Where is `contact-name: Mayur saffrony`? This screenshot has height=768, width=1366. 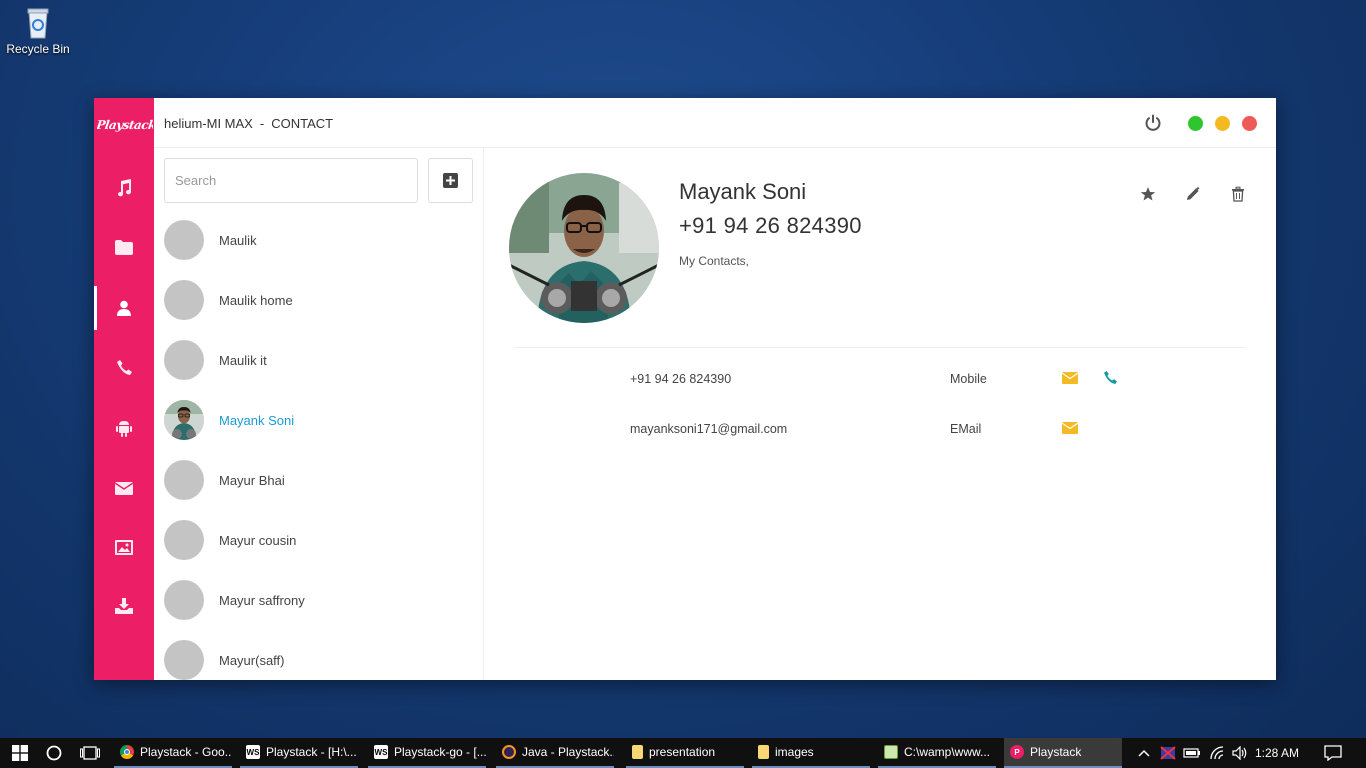
contact-name: Mayur saffrony is located at coordinates (262, 600).